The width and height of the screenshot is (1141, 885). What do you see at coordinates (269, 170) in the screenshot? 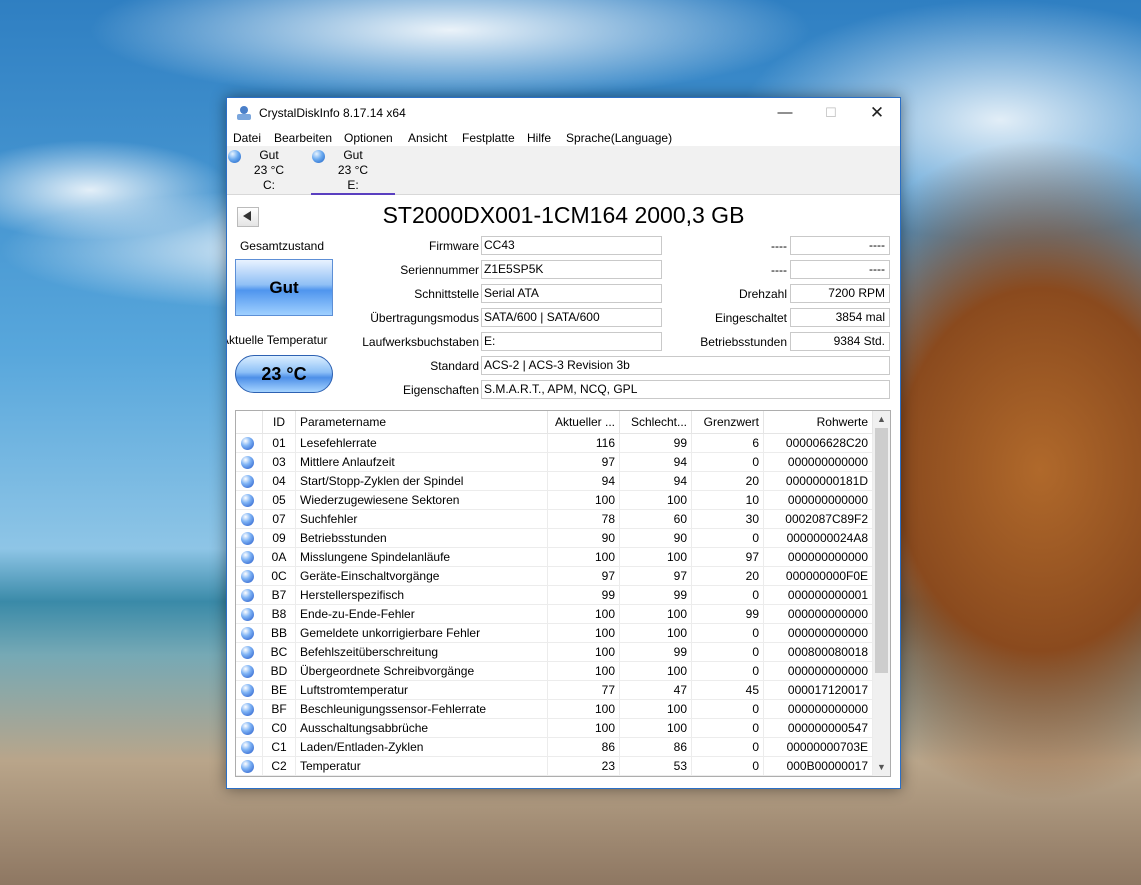
I see `disk-tab-c: Gut 23 °C C:` at bounding box center [269, 170].